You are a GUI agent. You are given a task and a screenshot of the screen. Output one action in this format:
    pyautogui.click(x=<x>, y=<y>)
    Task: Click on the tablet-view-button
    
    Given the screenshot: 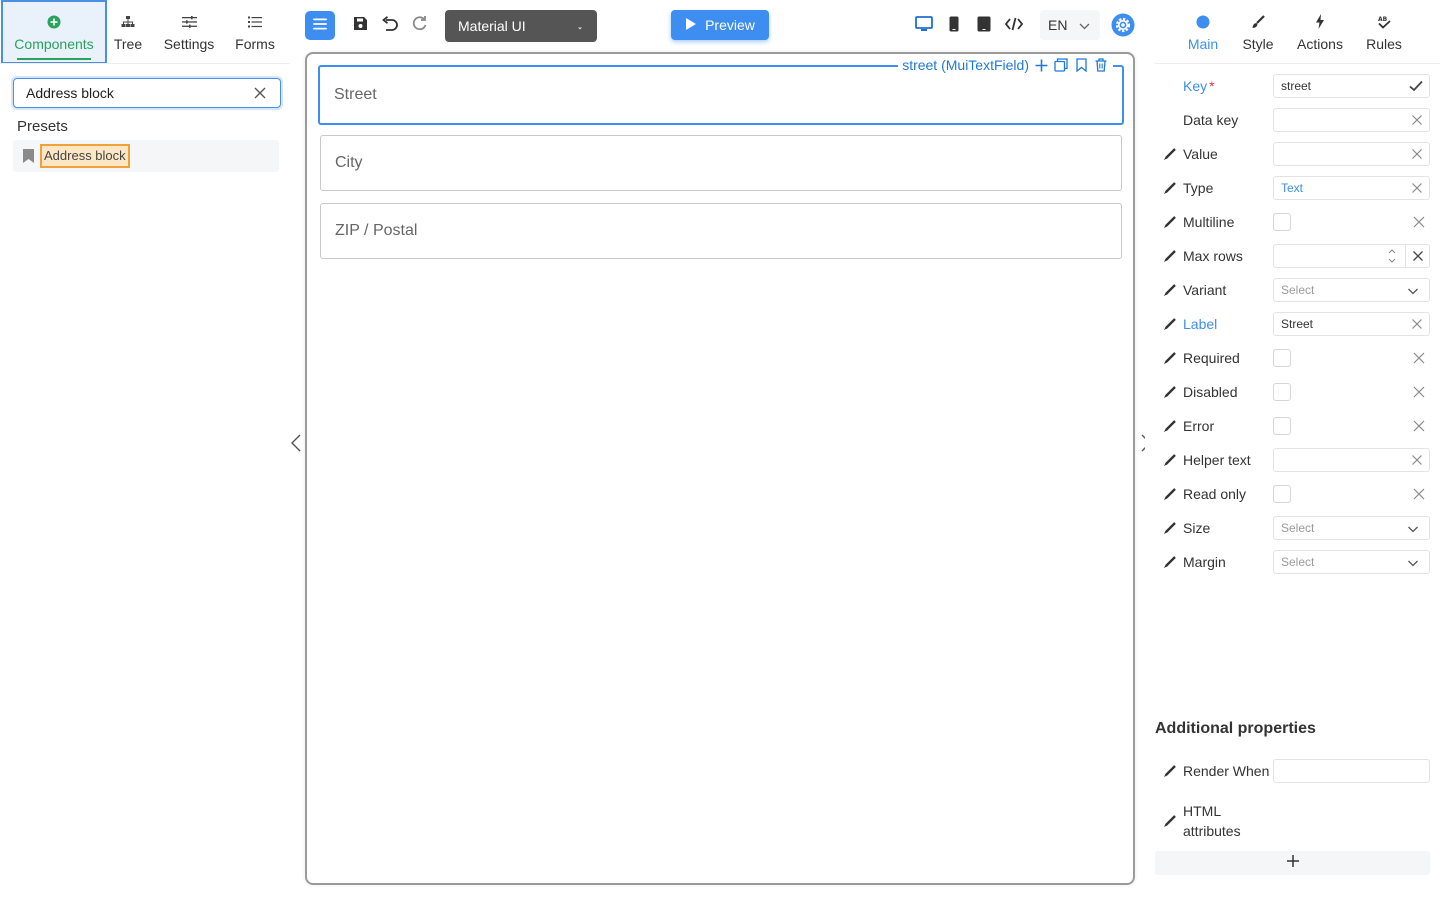 What is the action you would take?
    pyautogui.click(x=984, y=26)
    